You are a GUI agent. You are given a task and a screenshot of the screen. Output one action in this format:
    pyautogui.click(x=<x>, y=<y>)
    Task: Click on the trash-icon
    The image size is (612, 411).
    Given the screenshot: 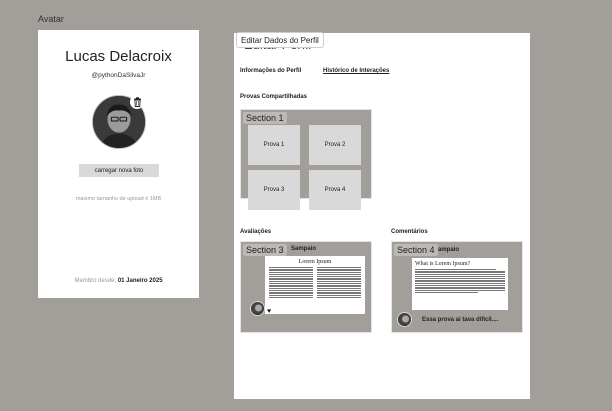 What is the action you would take?
    pyautogui.click(x=137, y=102)
    